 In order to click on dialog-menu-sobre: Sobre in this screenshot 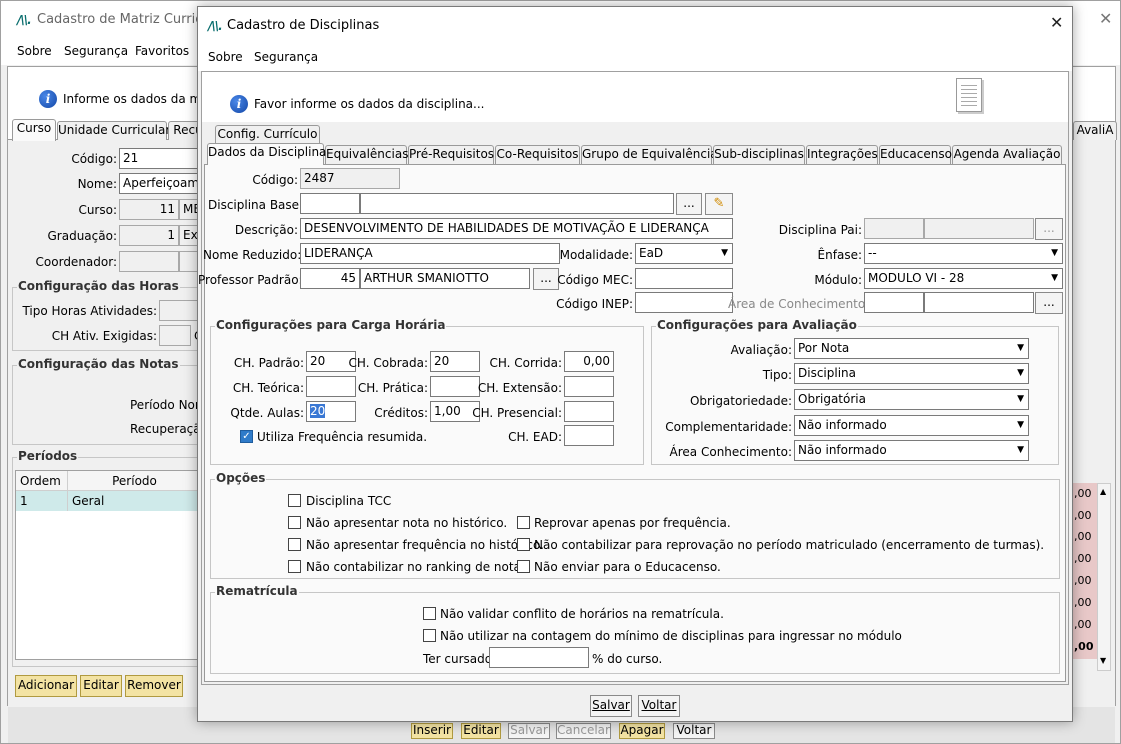, I will do `click(225, 57)`.